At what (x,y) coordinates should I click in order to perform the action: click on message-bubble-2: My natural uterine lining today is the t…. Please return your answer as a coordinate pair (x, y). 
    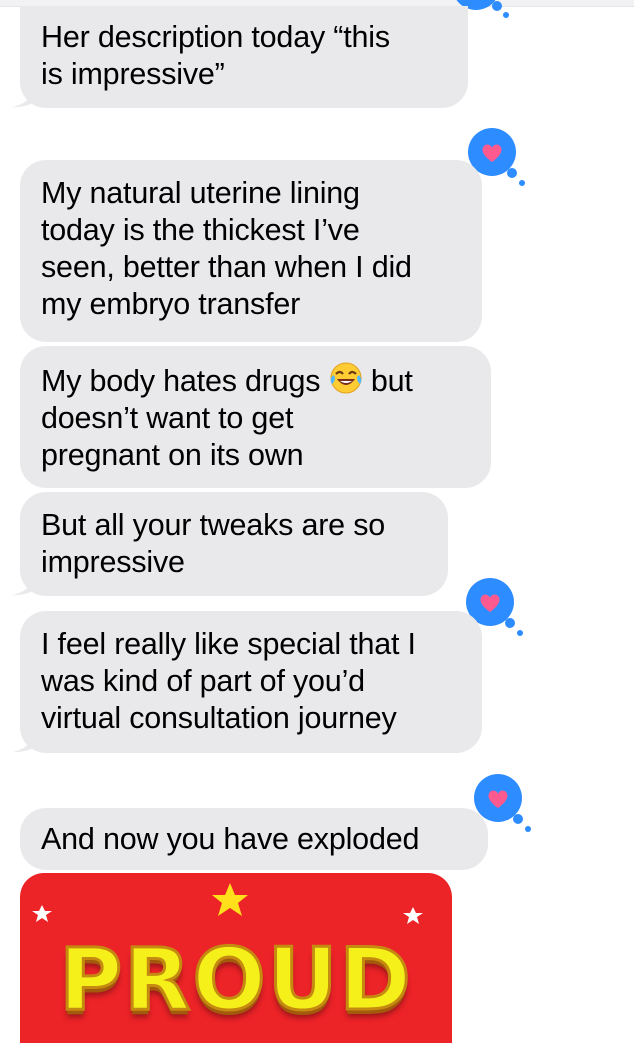
    Looking at the image, I should click on (251, 251).